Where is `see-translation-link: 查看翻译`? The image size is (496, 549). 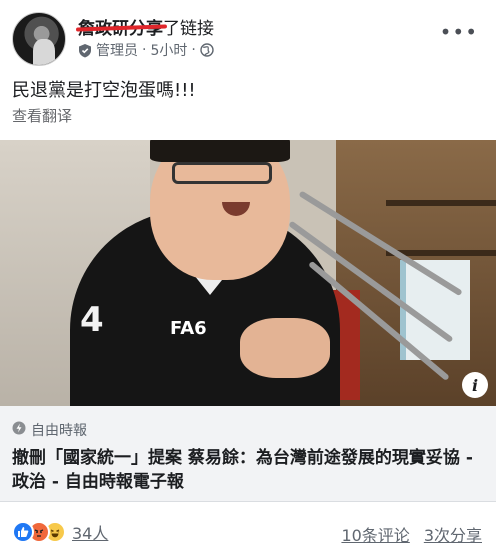 see-translation-link: 查看翻译 is located at coordinates (42, 115).